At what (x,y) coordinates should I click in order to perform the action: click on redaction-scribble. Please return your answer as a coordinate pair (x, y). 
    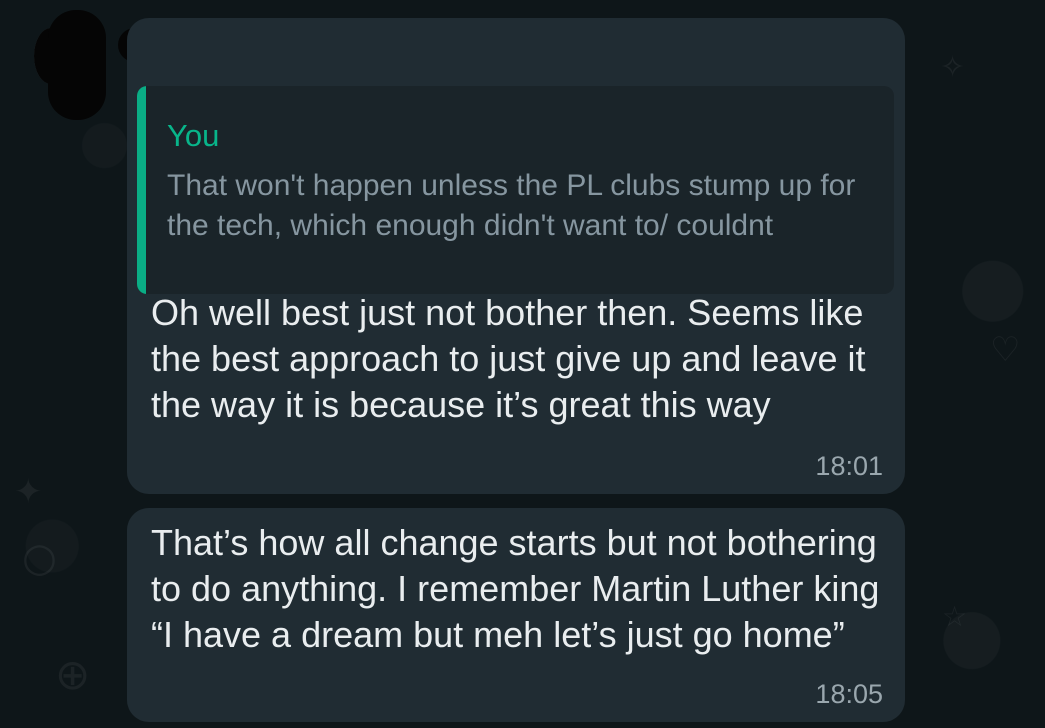
    Looking at the image, I should click on (77, 65).